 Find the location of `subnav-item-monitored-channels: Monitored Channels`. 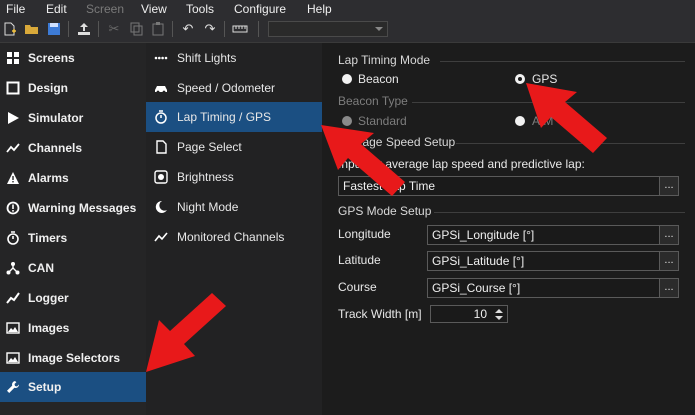

subnav-item-monitored-channels: Monitored Channels is located at coordinates (234, 237).